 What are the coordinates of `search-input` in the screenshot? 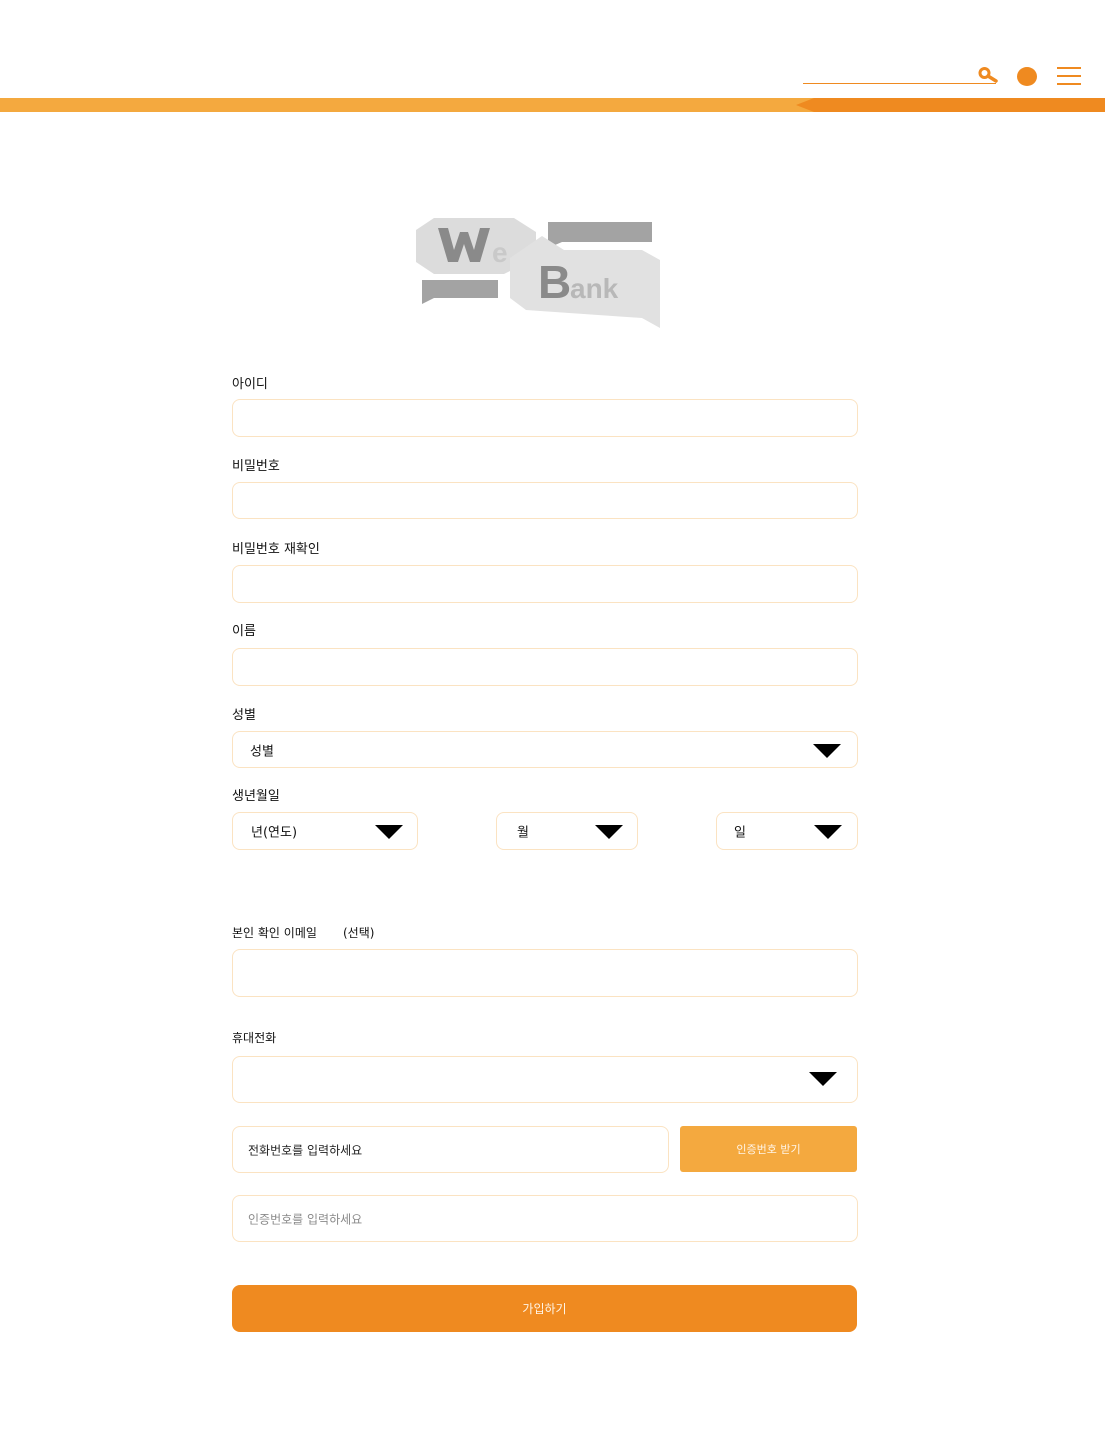 It's located at (899, 83).